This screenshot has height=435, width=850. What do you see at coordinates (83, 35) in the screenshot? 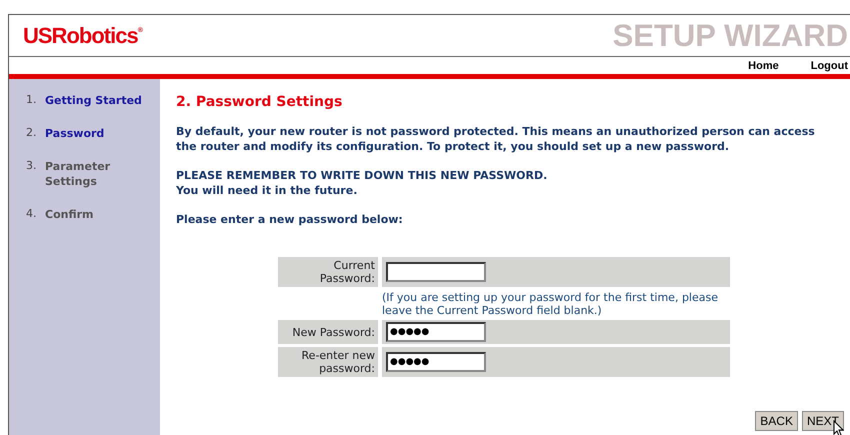
I see `logo: USRobotics$^{®}$` at bounding box center [83, 35].